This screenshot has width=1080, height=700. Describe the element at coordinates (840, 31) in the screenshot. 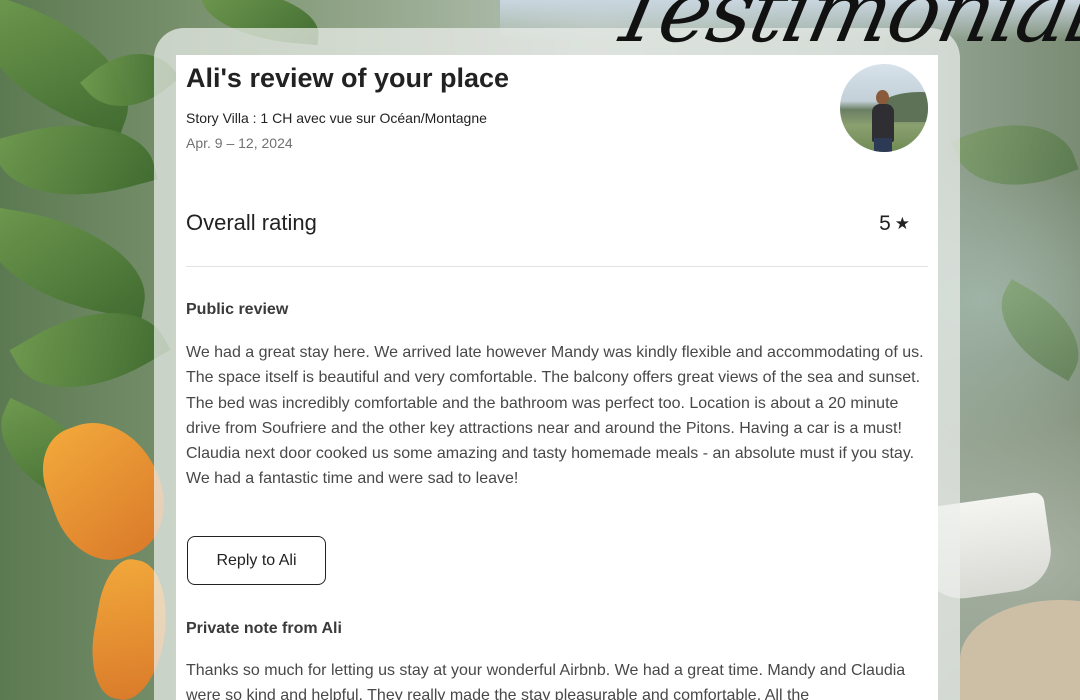

I see `testimonial-script-title: Testimonial` at that location.